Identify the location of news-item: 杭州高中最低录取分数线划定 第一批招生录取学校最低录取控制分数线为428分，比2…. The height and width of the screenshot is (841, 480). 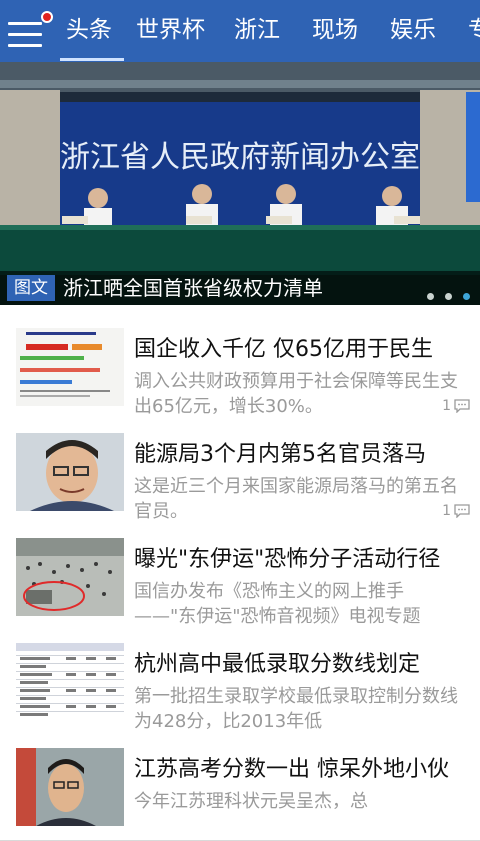
(240, 683).